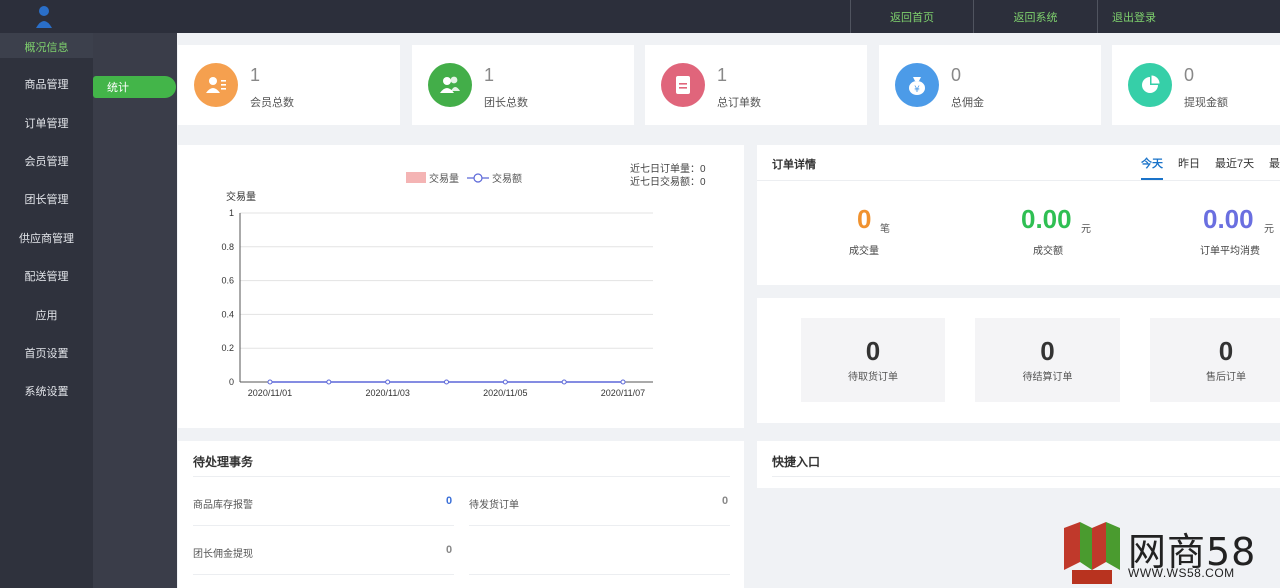  I want to click on sidebar-item-team-leaders: 团长管理, so click(46, 199).